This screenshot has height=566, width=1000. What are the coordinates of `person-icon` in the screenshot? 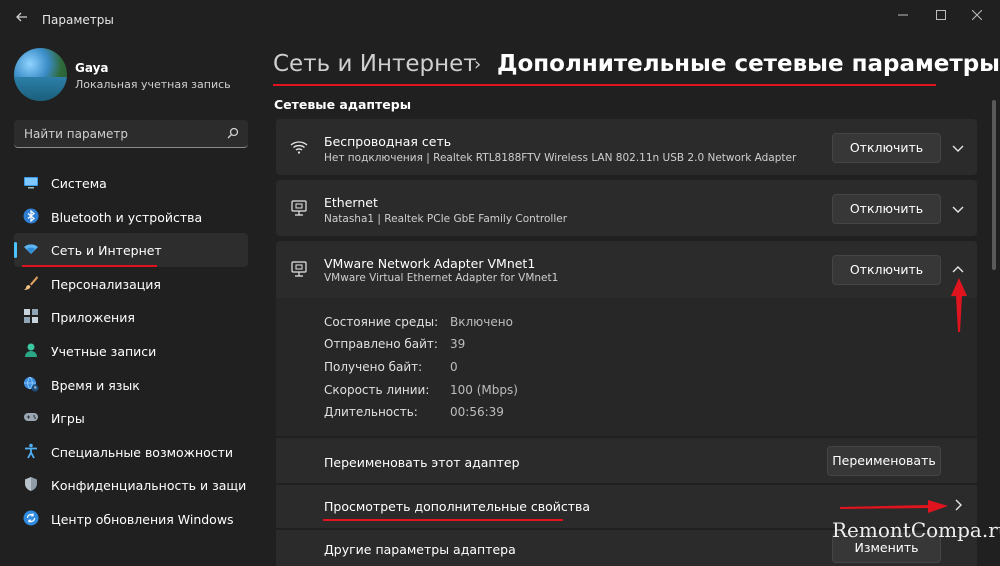 It's located at (31, 350).